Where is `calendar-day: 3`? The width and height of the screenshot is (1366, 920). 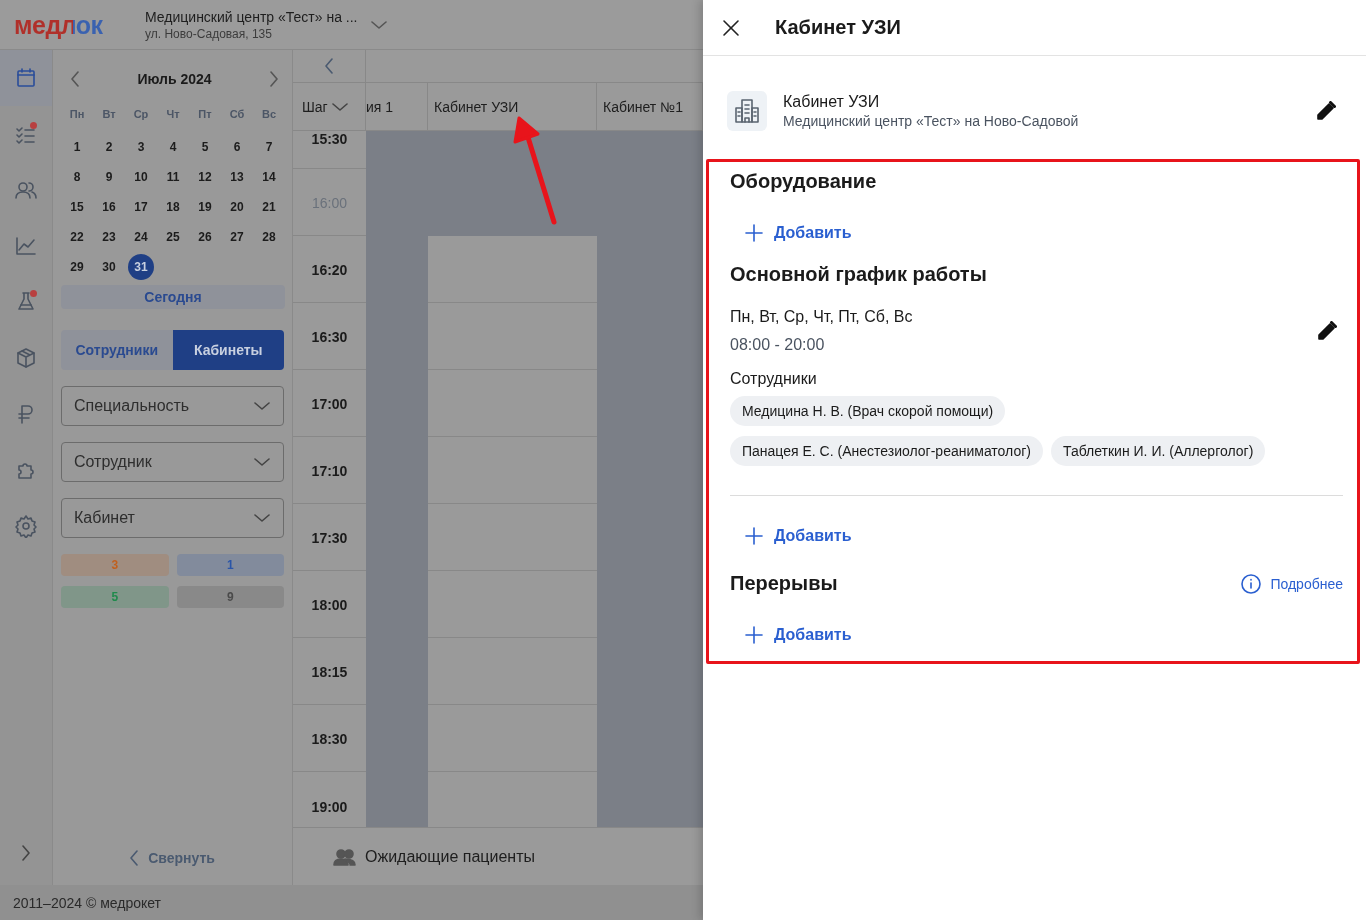
calendar-day: 3 is located at coordinates (141, 147).